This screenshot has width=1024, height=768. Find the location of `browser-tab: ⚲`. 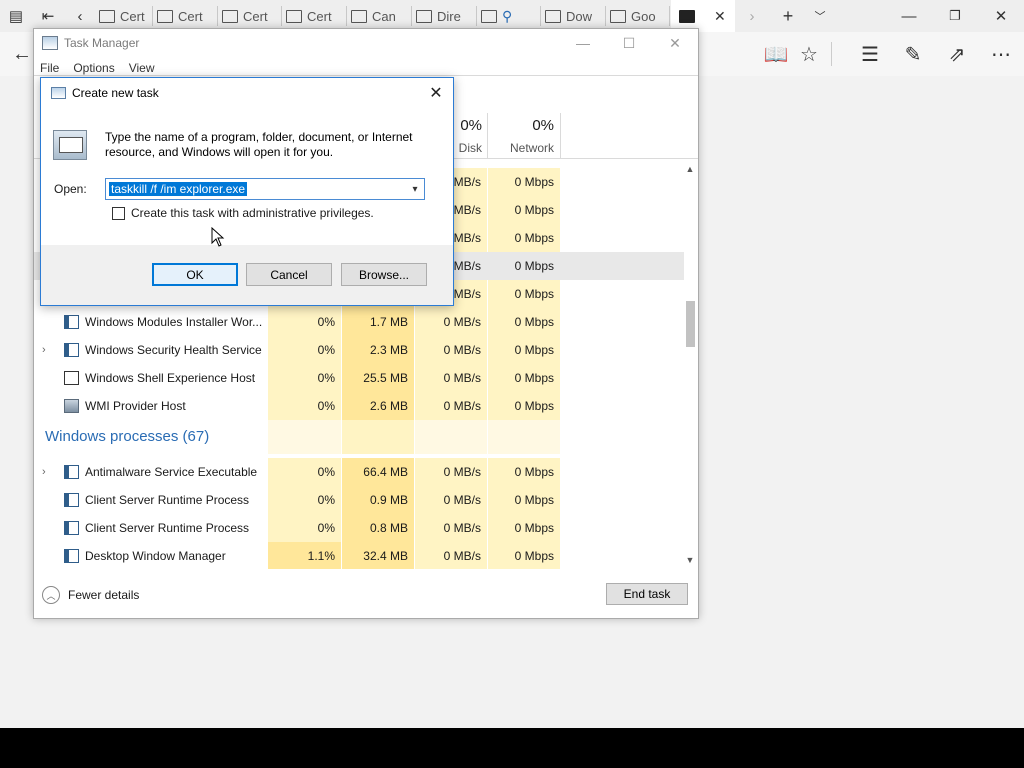

browser-tab: ⚲ is located at coordinates (509, 16).